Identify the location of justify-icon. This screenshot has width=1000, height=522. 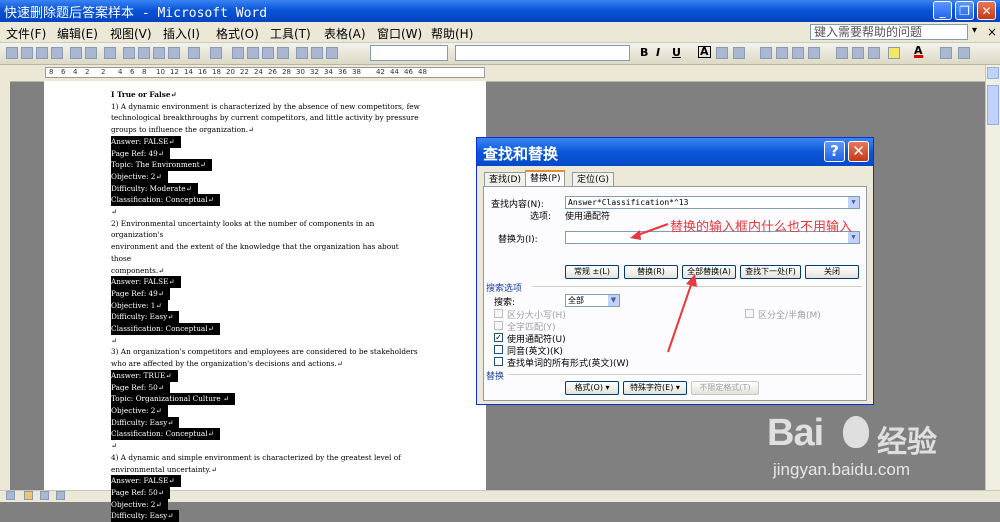
(814, 53).